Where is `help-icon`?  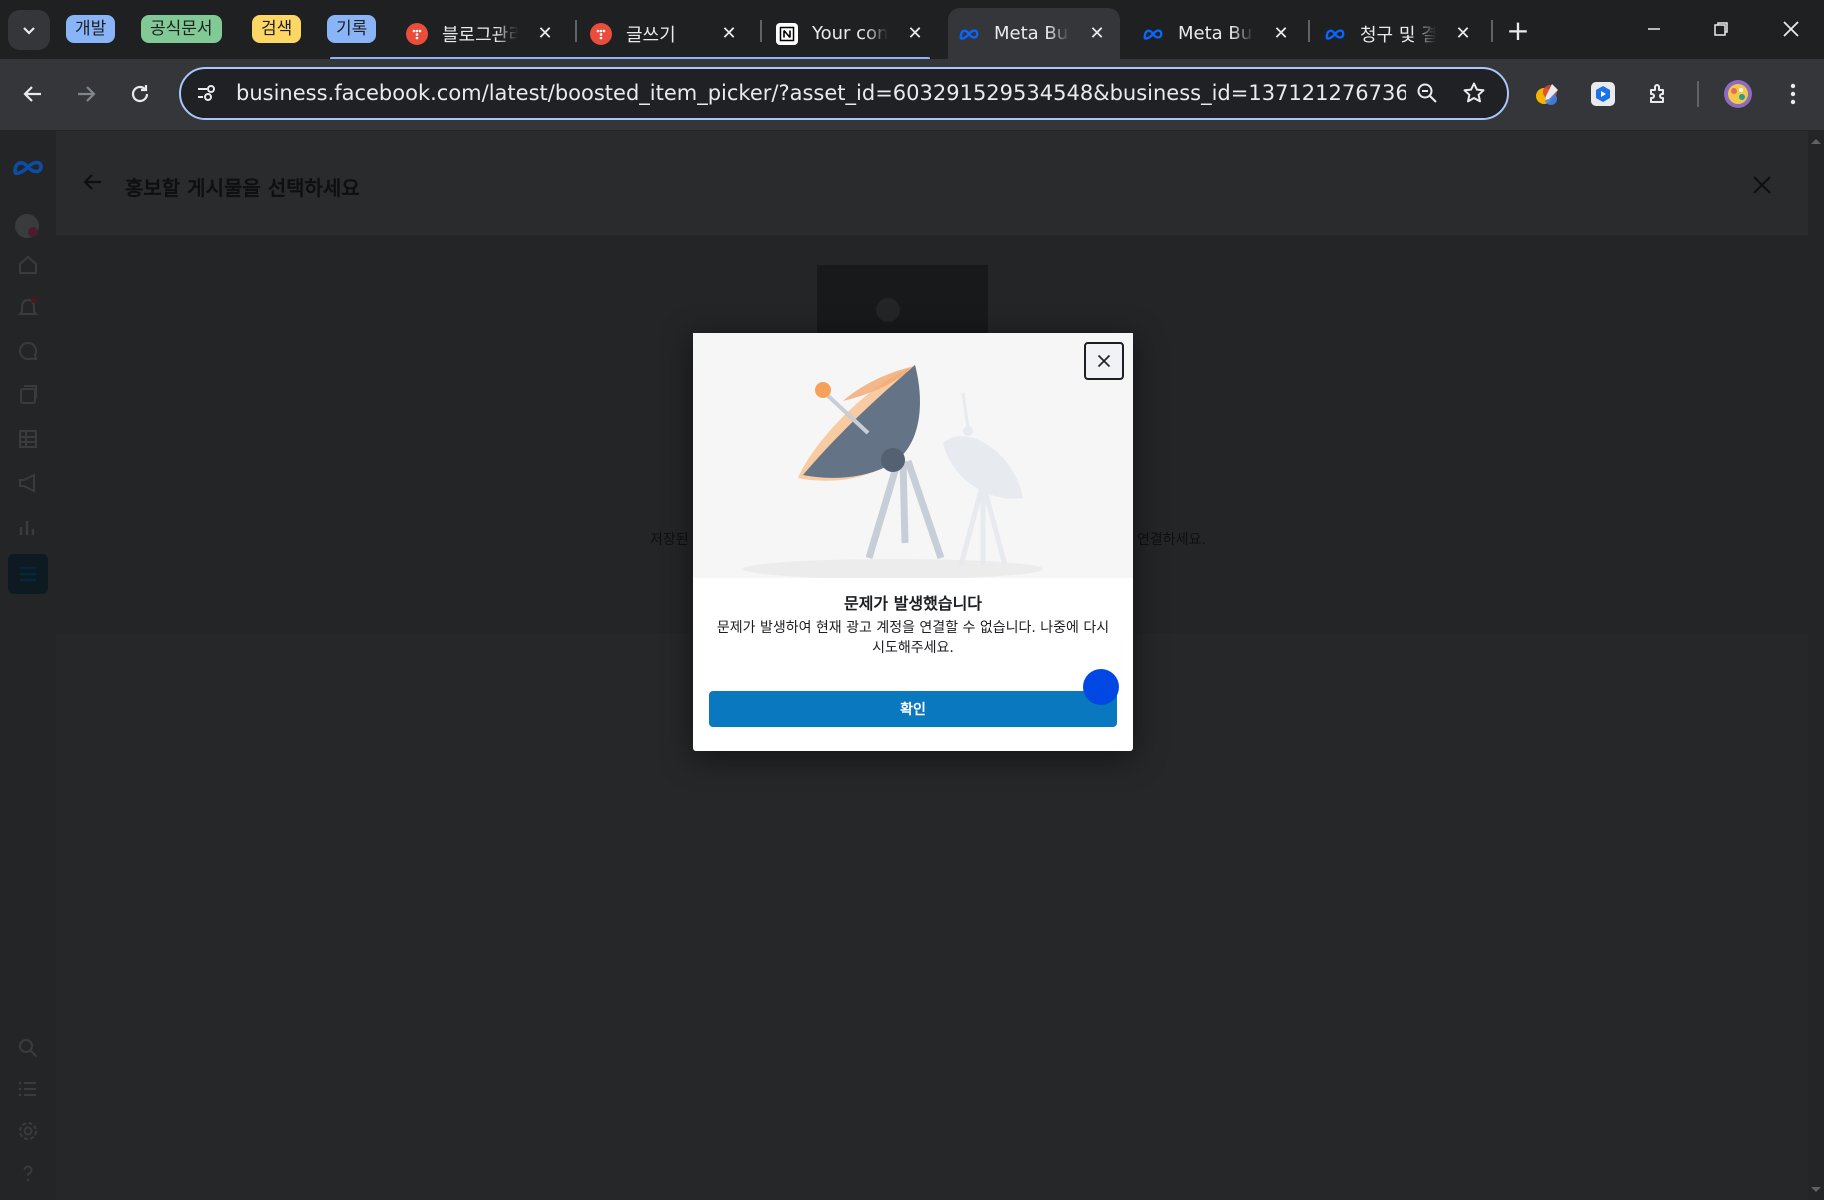 help-icon is located at coordinates (28, 1173).